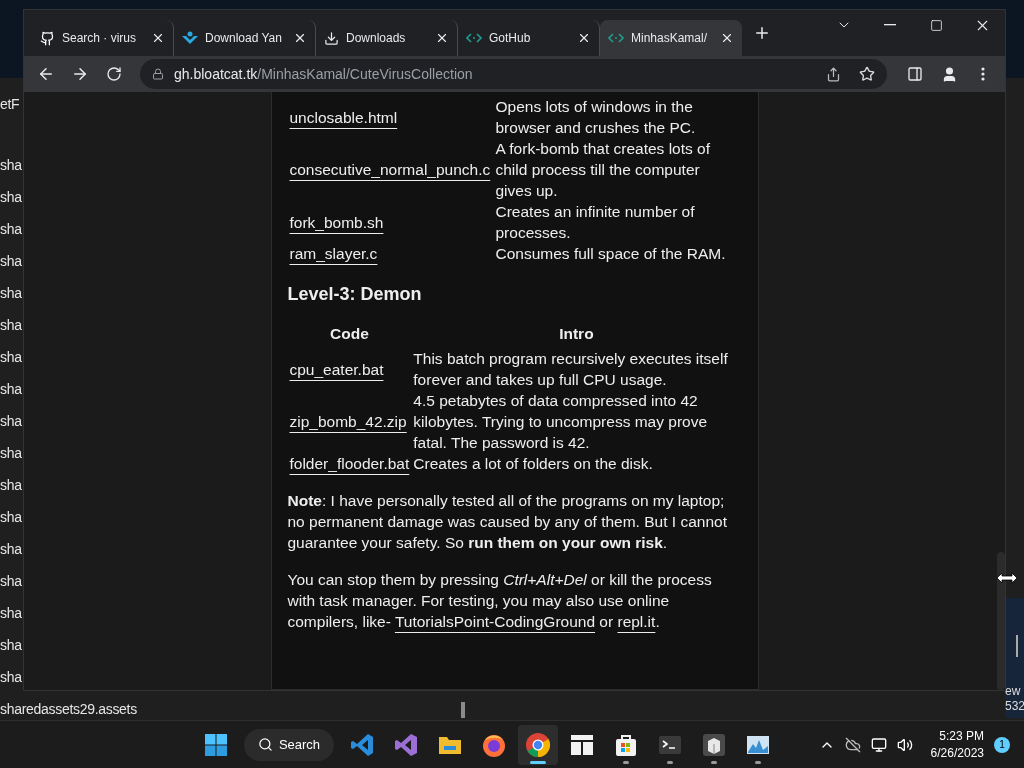 The width and height of the screenshot is (1024, 768). Describe the element at coordinates (513, 74) in the screenshot. I see `address-bar: gh.bloatcat.tk/MinhasKamal/CuteVirusCollection` at that location.